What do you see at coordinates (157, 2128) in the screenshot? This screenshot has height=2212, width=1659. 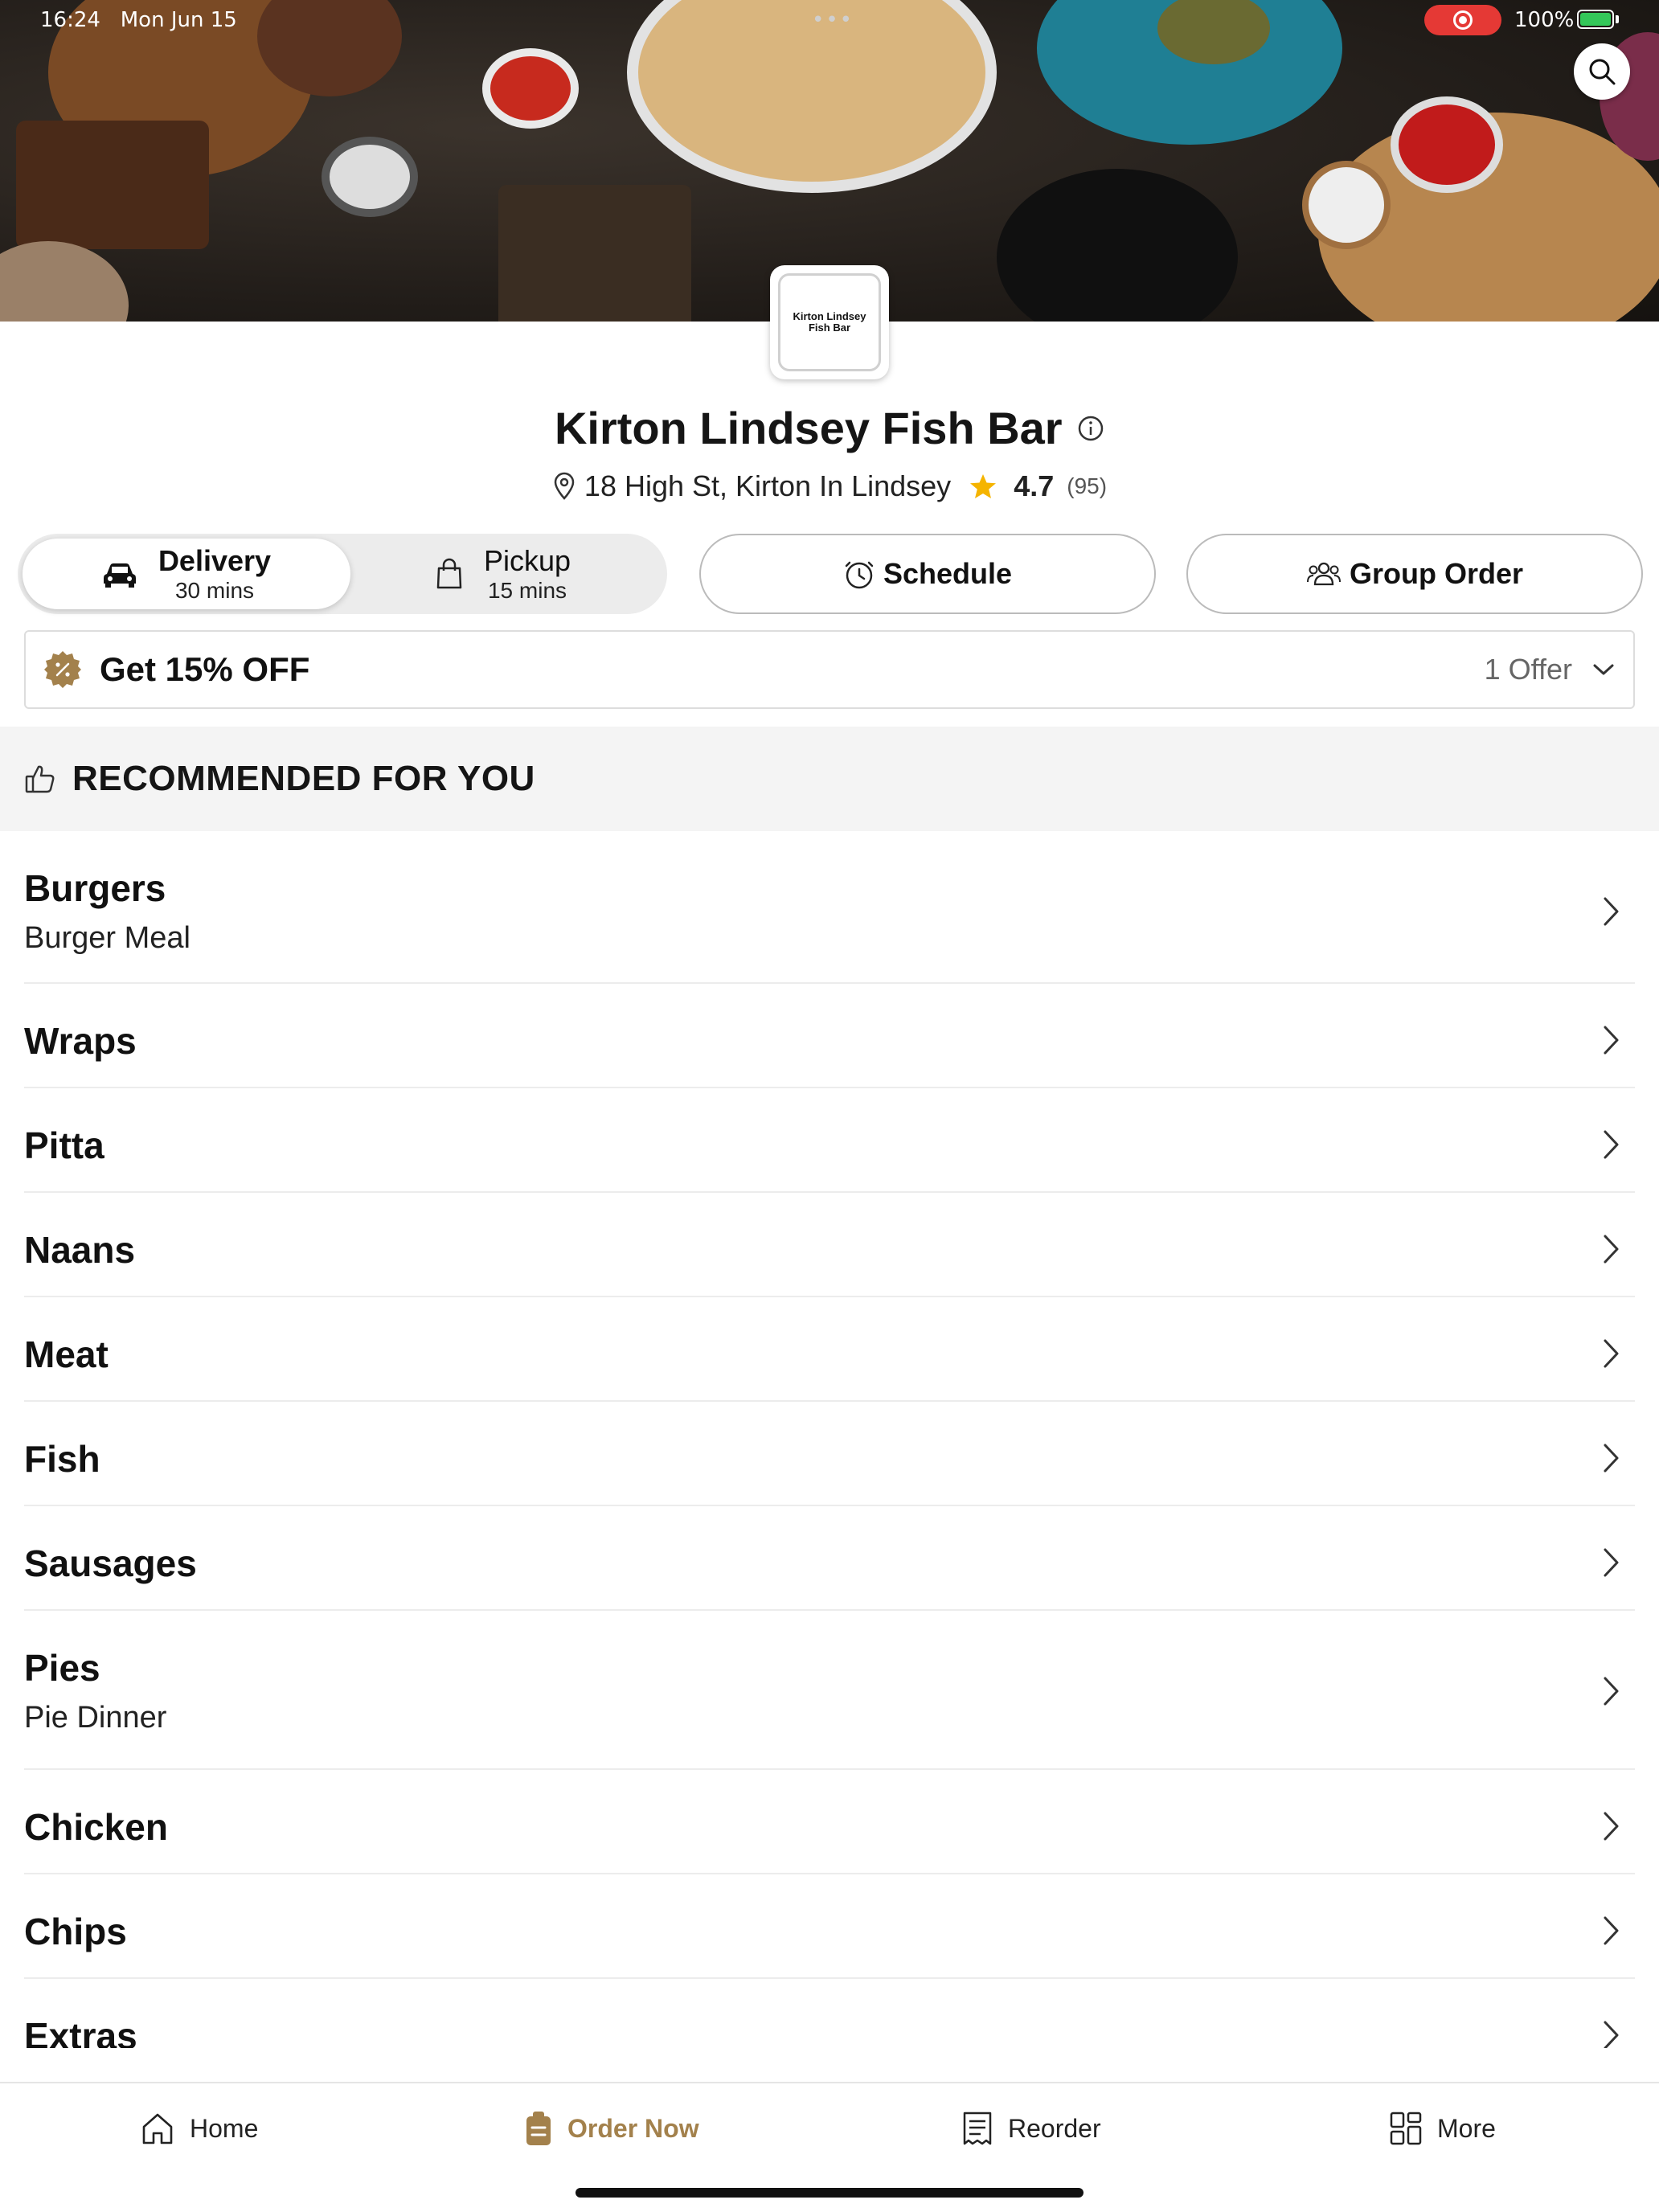 I see `home-icon` at bounding box center [157, 2128].